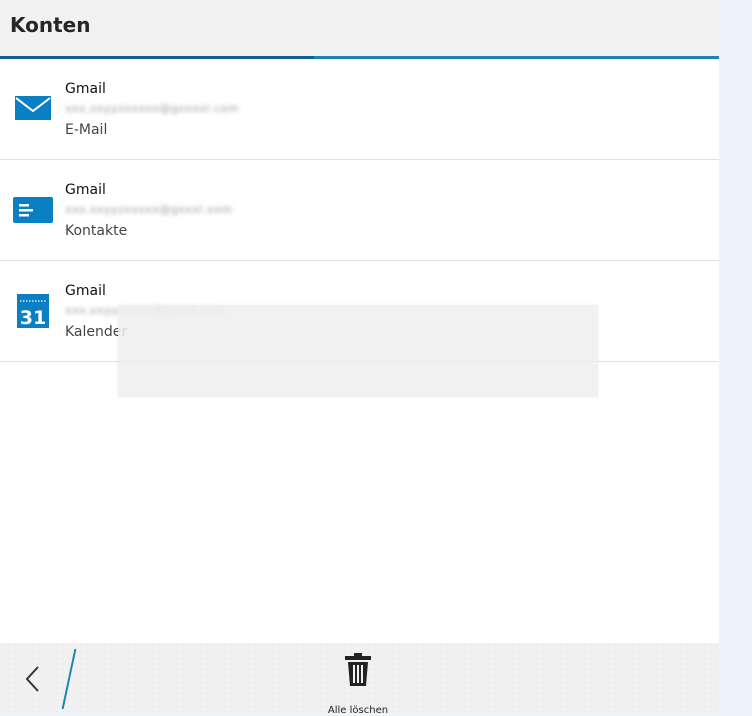 The width and height of the screenshot is (752, 716). What do you see at coordinates (359, 28) in the screenshot?
I see `title-bar: Konten` at bounding box center [359, 28].